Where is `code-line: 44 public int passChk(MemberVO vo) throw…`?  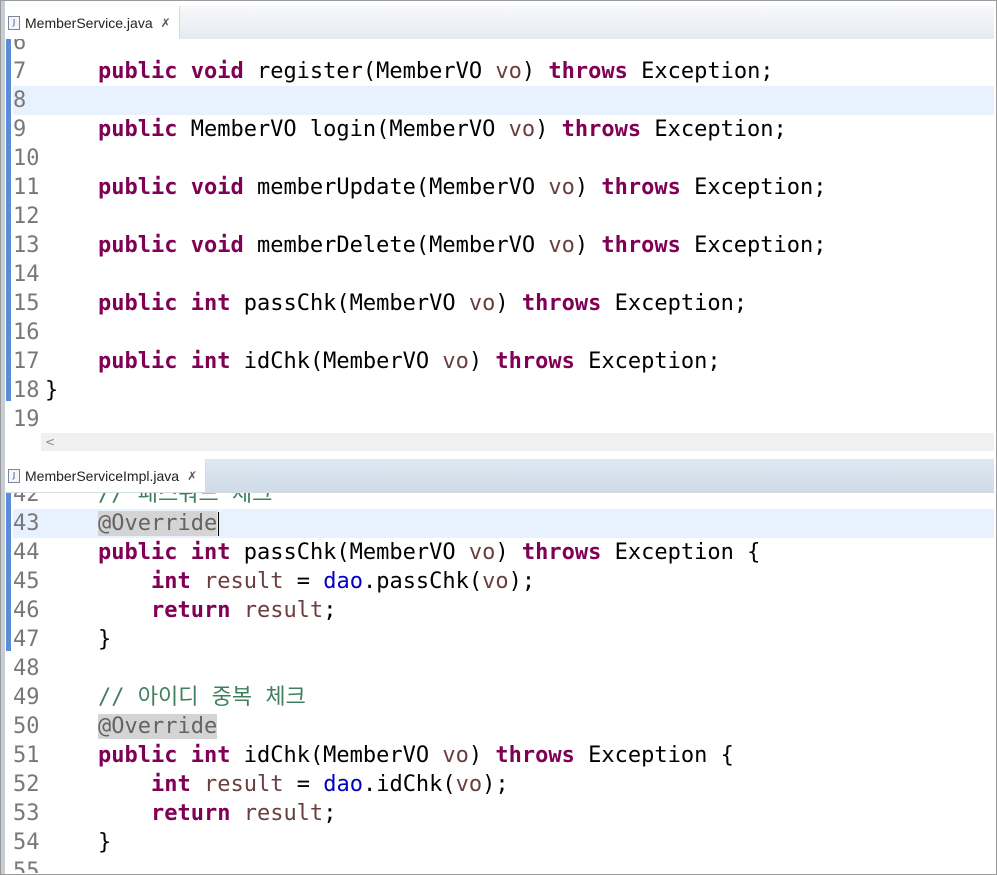 code-line: 44 public int passChk(MemberVO vo) throw… is located at coordinates (503, 552).